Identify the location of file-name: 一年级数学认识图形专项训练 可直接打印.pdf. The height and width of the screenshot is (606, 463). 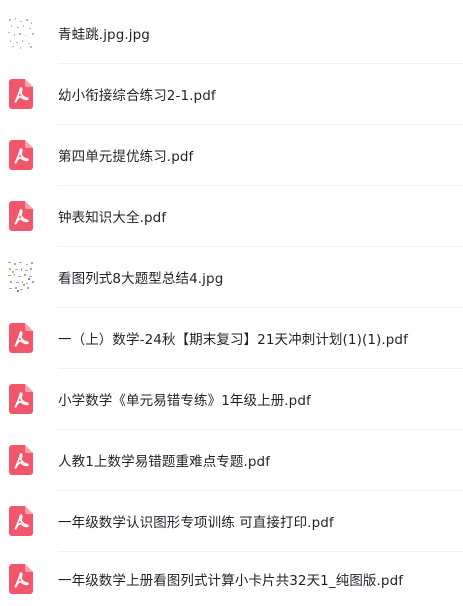
(196, 522).